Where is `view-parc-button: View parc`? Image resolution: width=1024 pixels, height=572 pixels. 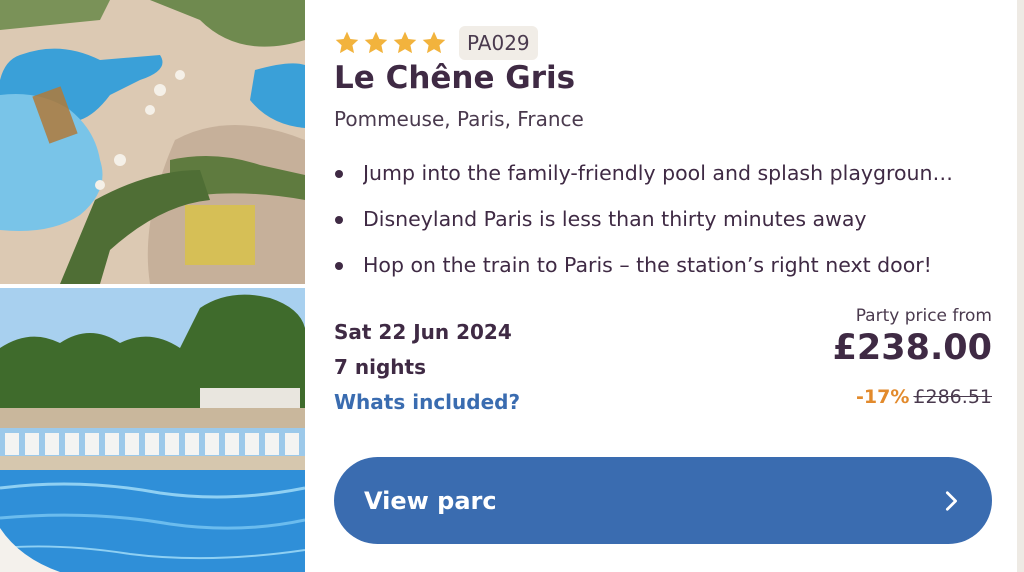
view-parc-button: View parc is located at coordinates (663, 500).